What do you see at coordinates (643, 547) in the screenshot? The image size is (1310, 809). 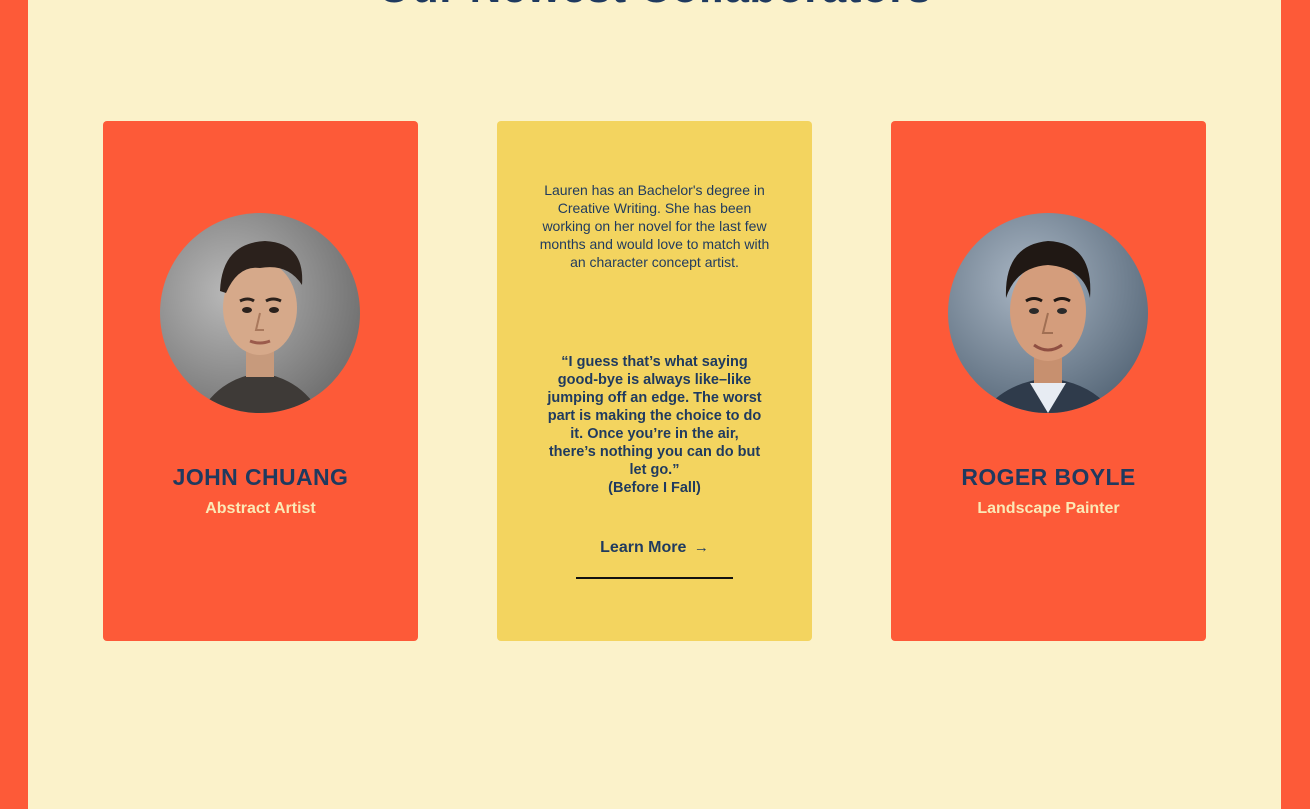 I see `learn-more-label: Learn More` at bounding box center [643, 547].